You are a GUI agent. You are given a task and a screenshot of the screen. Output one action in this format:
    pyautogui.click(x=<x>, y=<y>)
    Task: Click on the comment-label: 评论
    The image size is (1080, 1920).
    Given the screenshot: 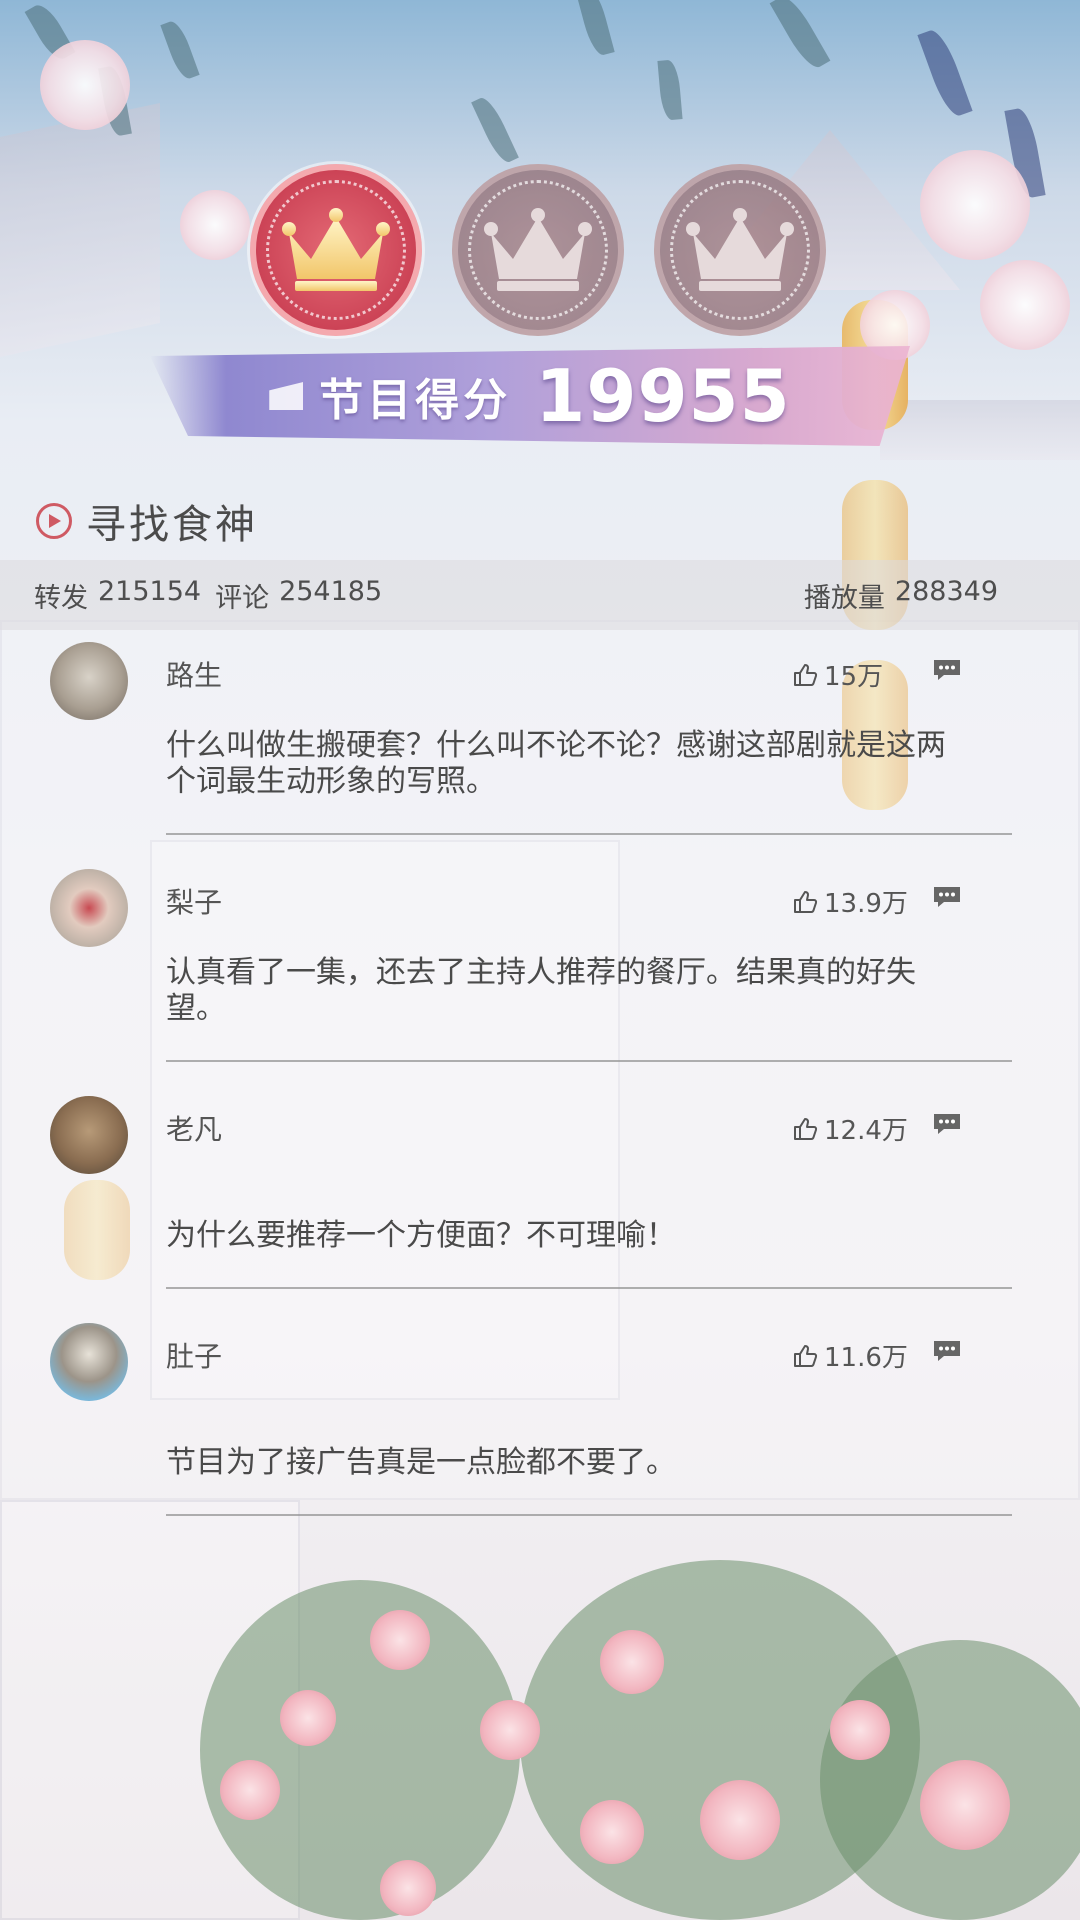 What is the action you would take?
    pyautogui.click(x=242, y=598)
    